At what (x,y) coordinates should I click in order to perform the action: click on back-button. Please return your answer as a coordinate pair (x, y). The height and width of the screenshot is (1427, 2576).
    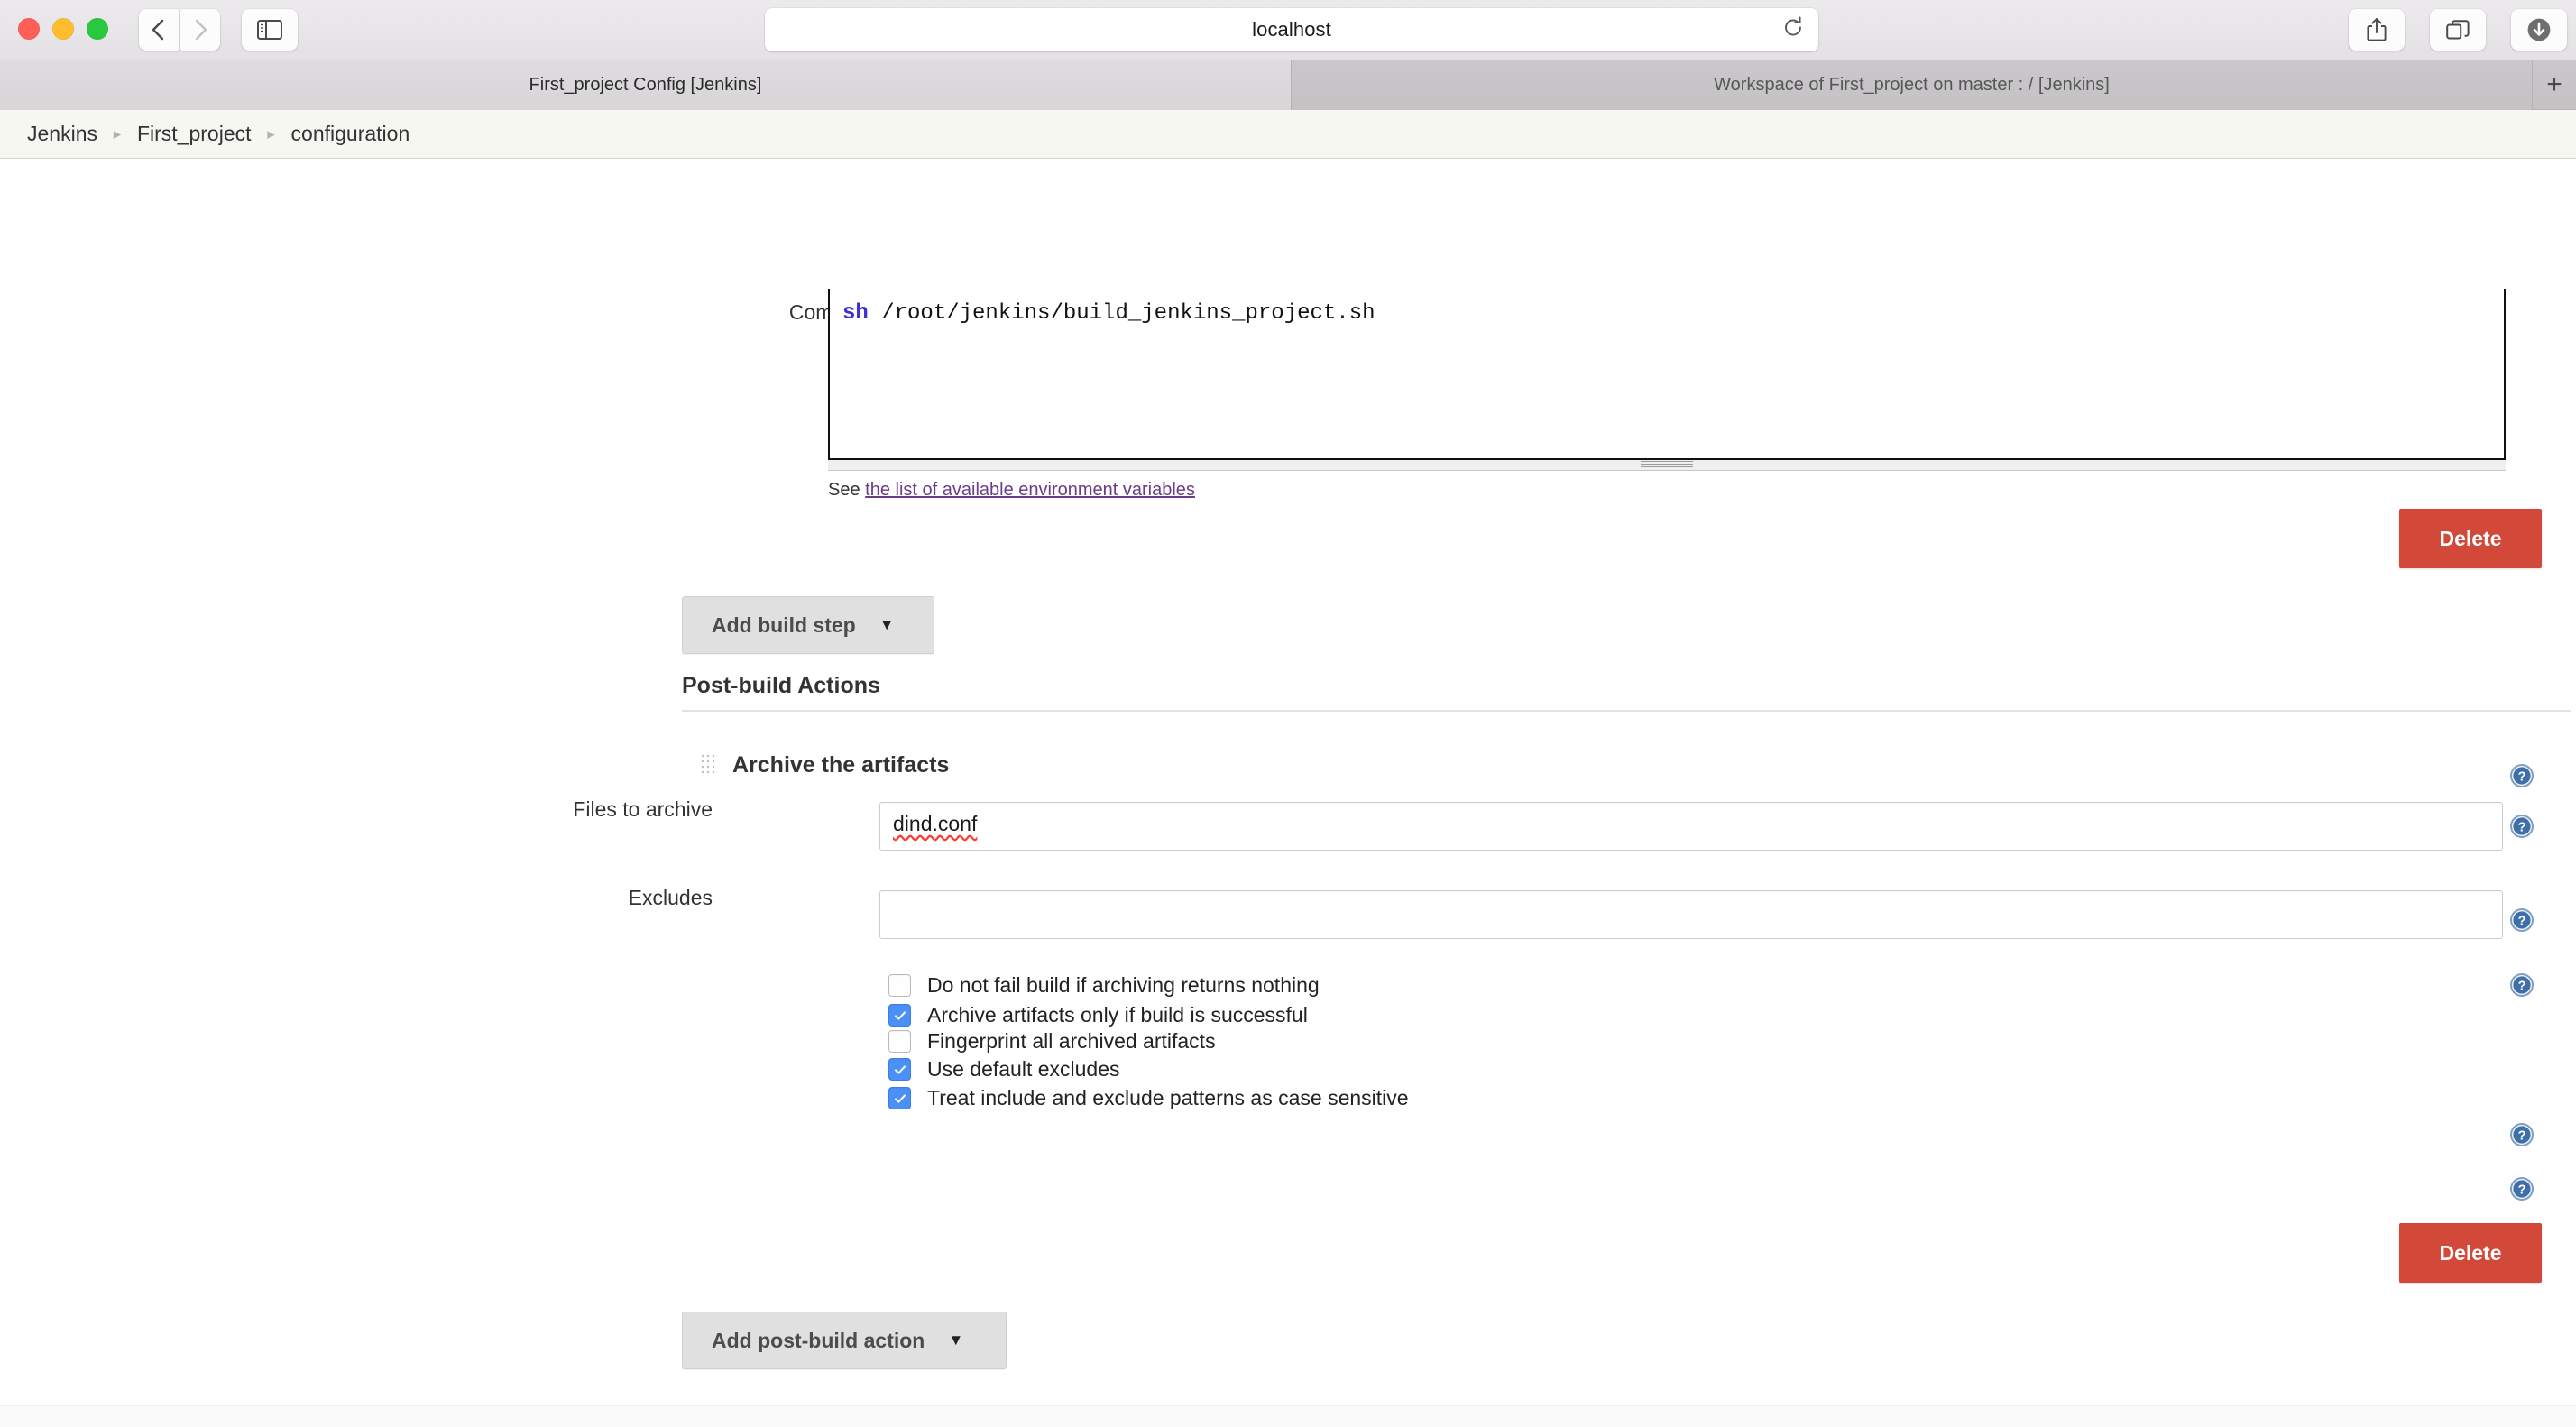
    Looking at the image, I should click on (159, 30).